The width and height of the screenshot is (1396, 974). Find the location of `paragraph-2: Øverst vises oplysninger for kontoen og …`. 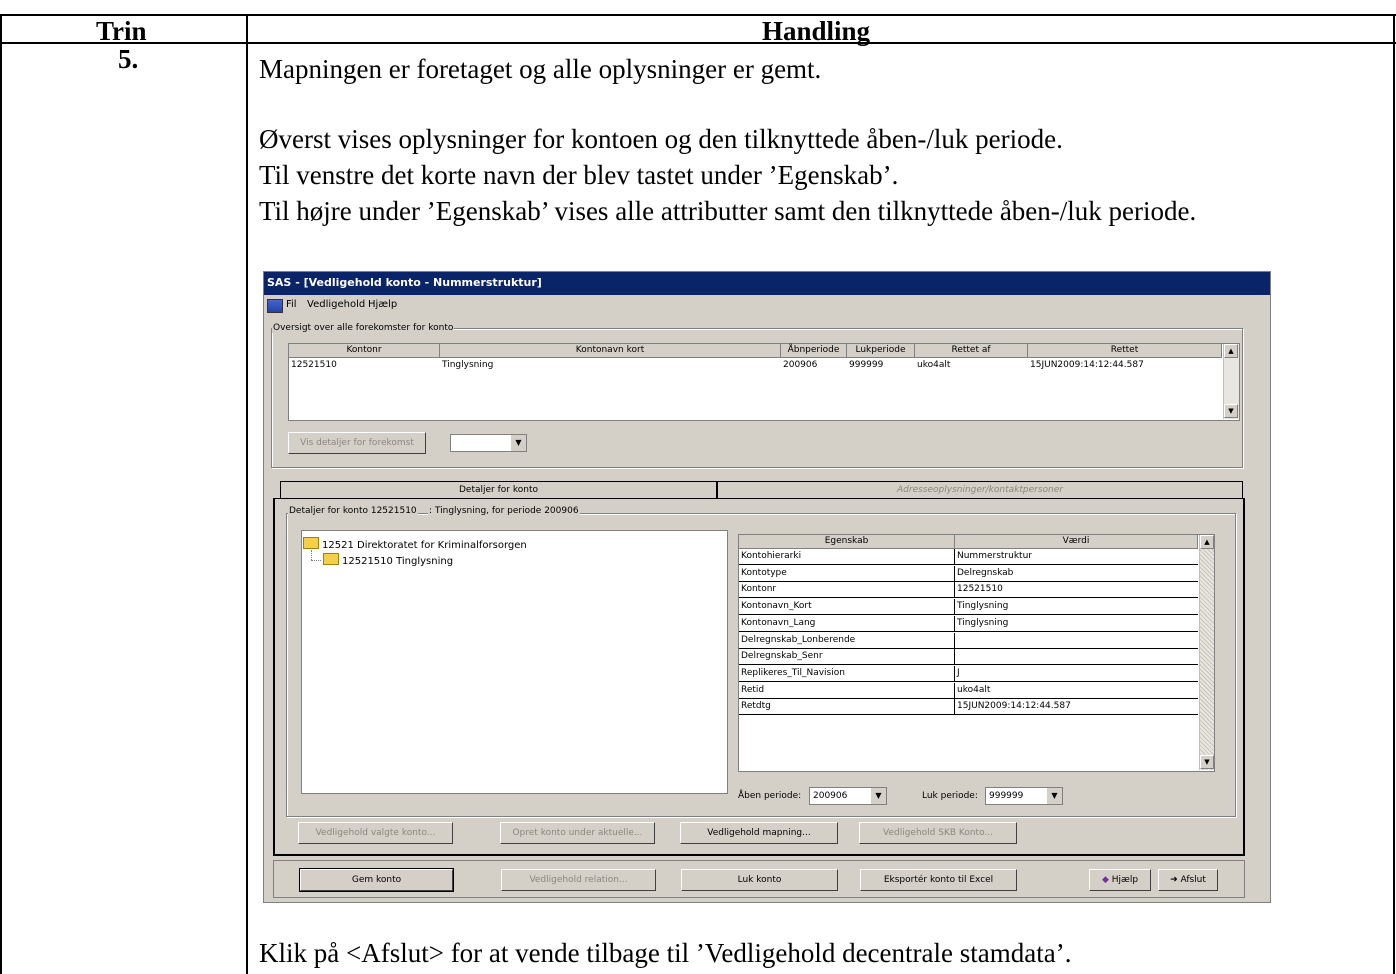

paragraph-2: Øverst vises oplysninger for kontoen og … is located at coordinates (661, 139).